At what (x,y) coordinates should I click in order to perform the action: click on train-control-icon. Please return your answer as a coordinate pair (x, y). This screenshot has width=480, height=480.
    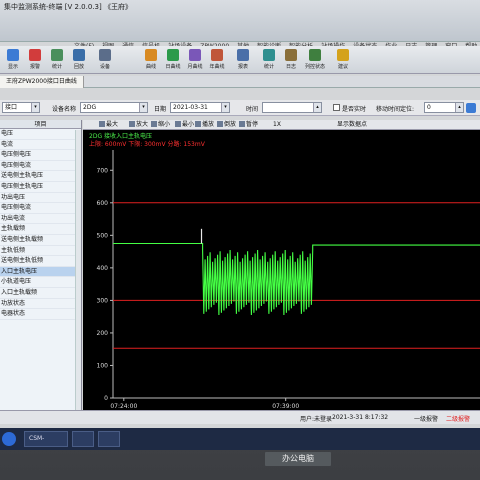
    Looking at the image, I should click on (315, 55).